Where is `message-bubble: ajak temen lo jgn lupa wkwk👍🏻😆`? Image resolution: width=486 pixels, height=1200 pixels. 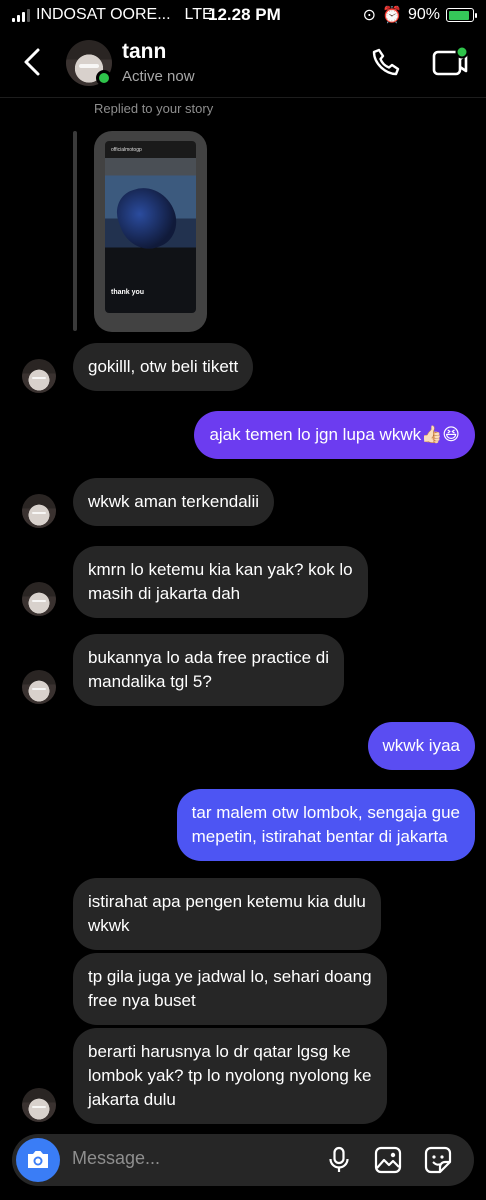 message-bubble: ajak temen lo jgn lupa wkwk👍🏻😆 is located at coordinates (334, 435).